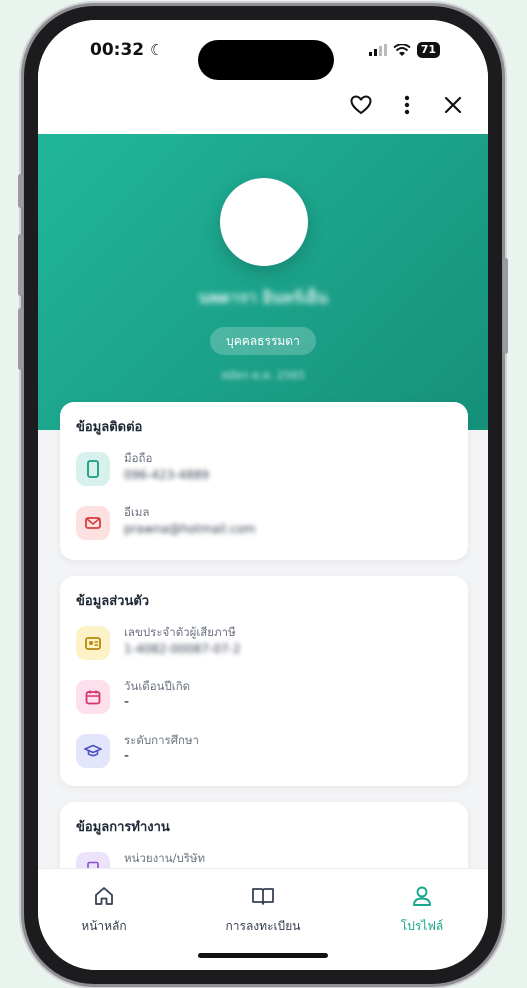 Image resolution: width=527 pixels, height=988 pixels. I want to click on account-type-badge: บุคคลธรรมดา, so click(263, 341).